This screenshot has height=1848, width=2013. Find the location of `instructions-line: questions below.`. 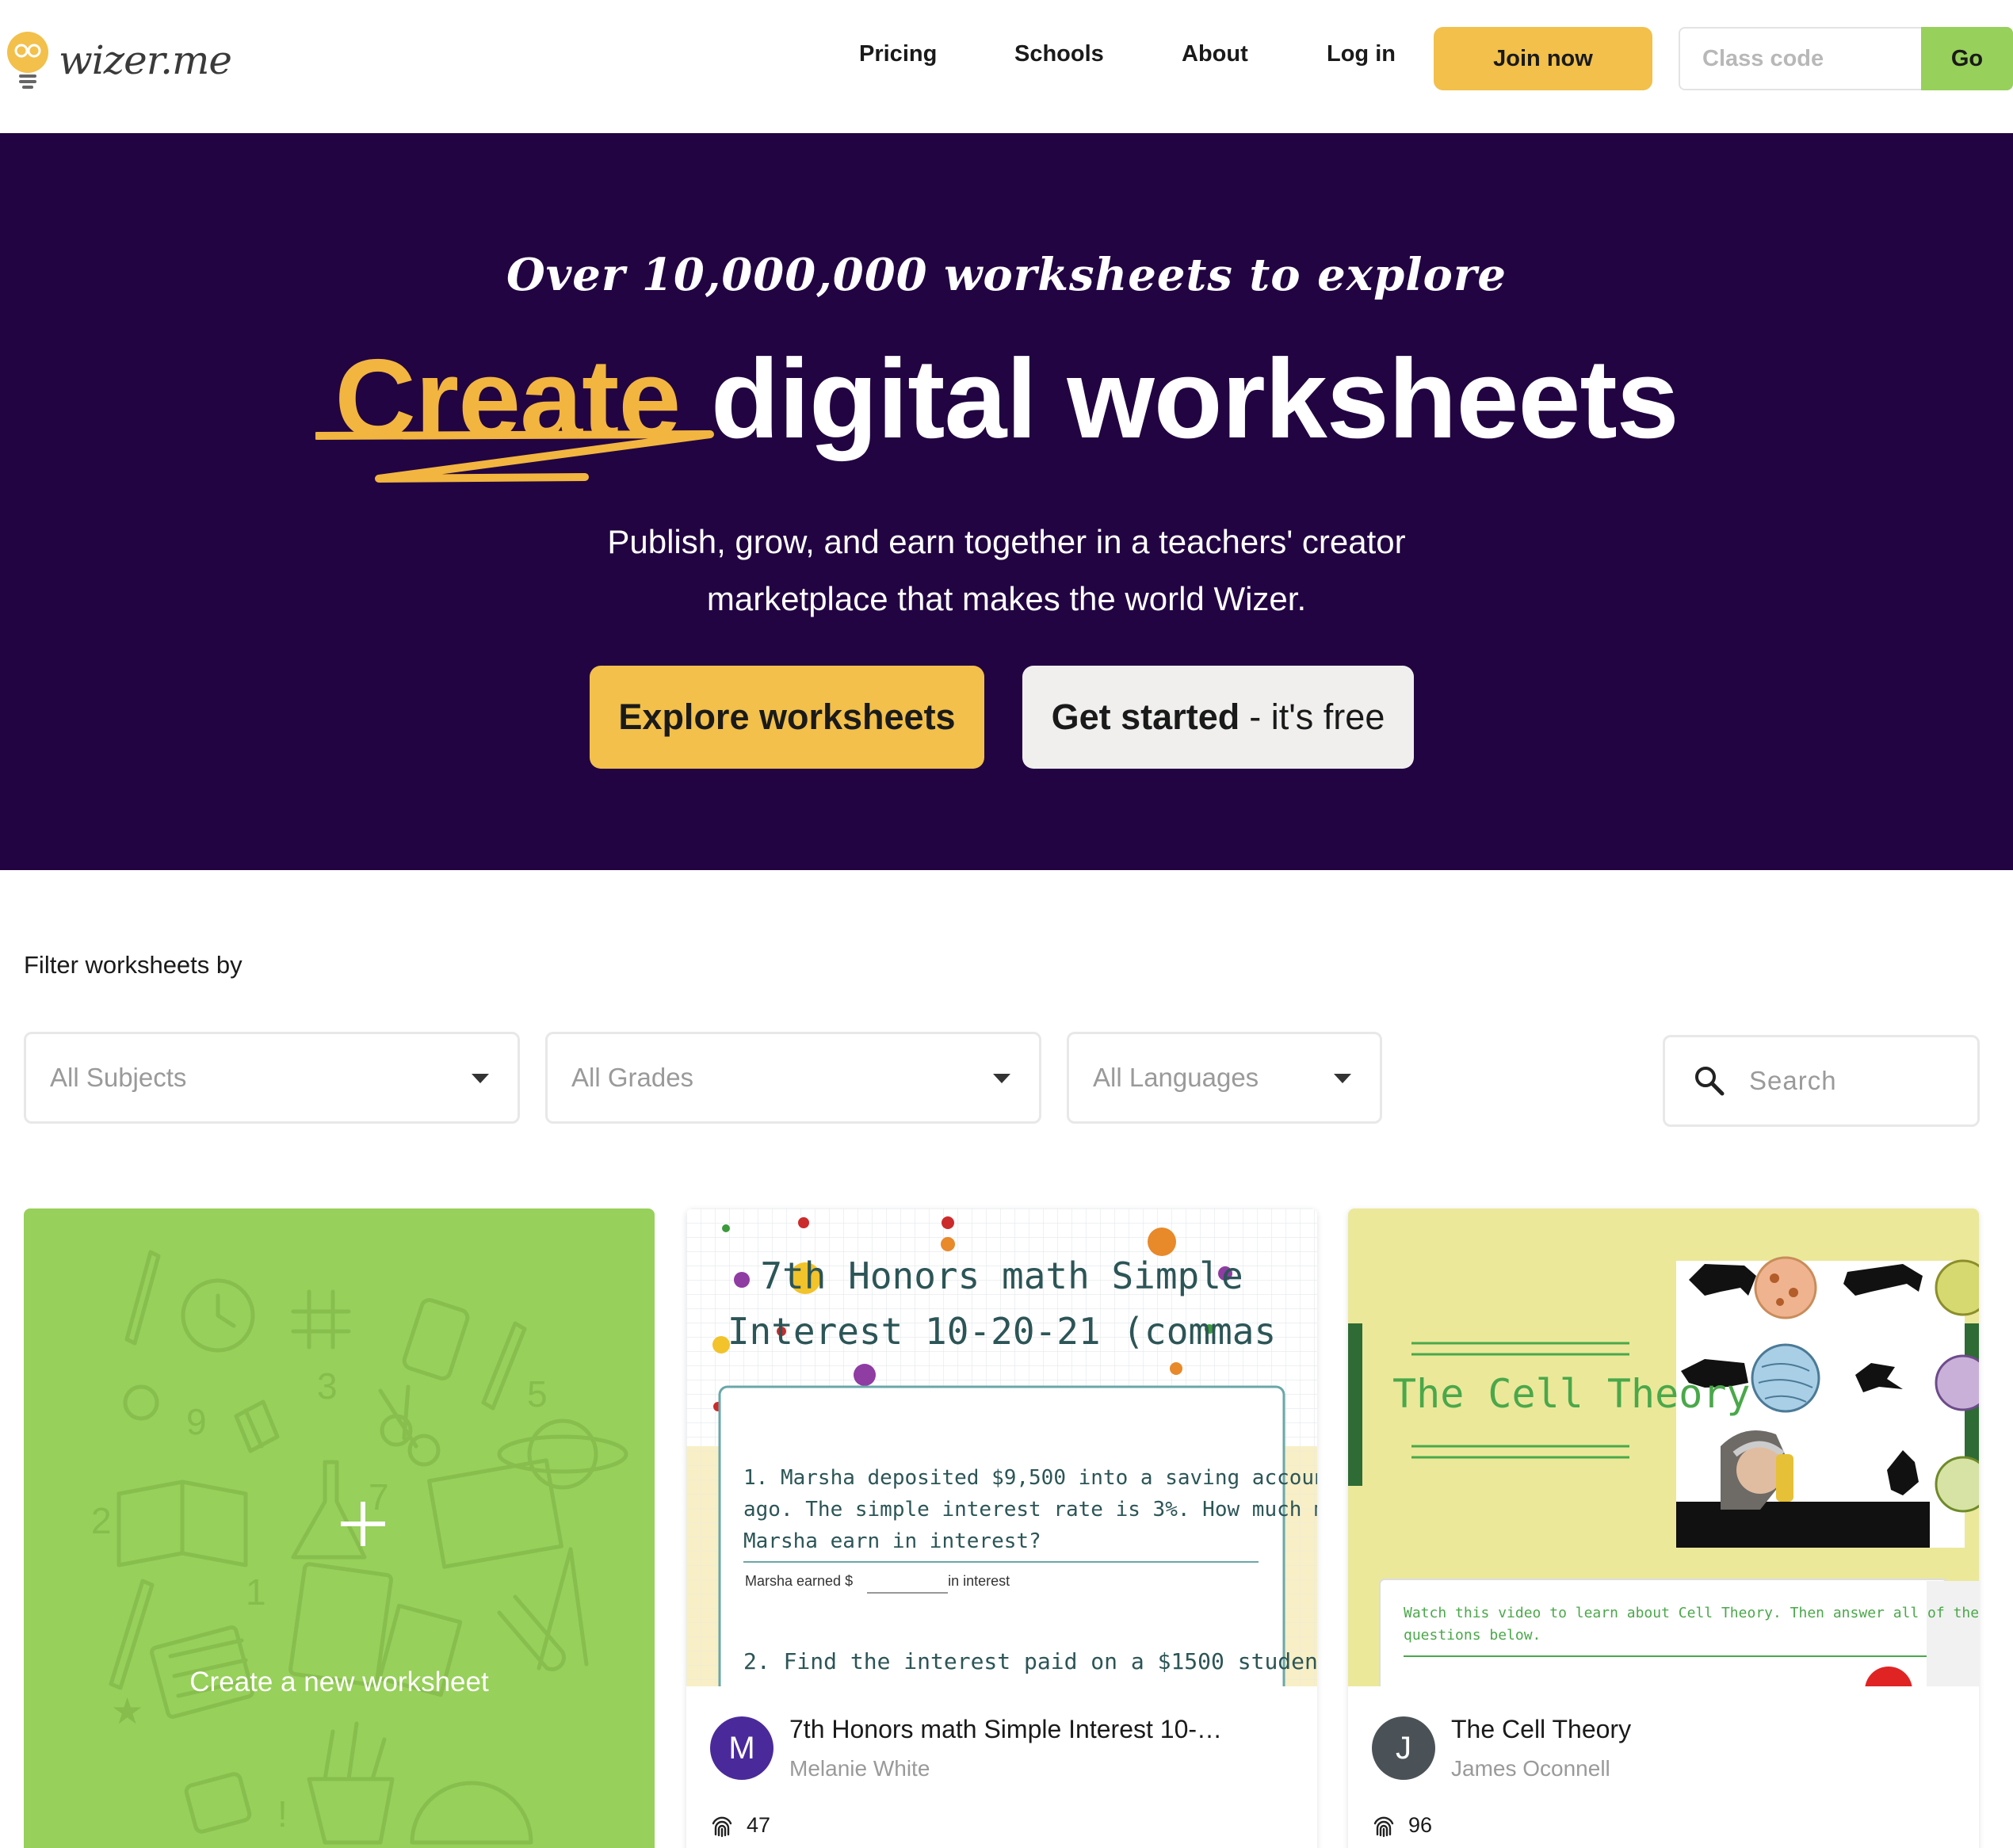

instructions-line: questions below. is located at coordinates (1472, 1635).